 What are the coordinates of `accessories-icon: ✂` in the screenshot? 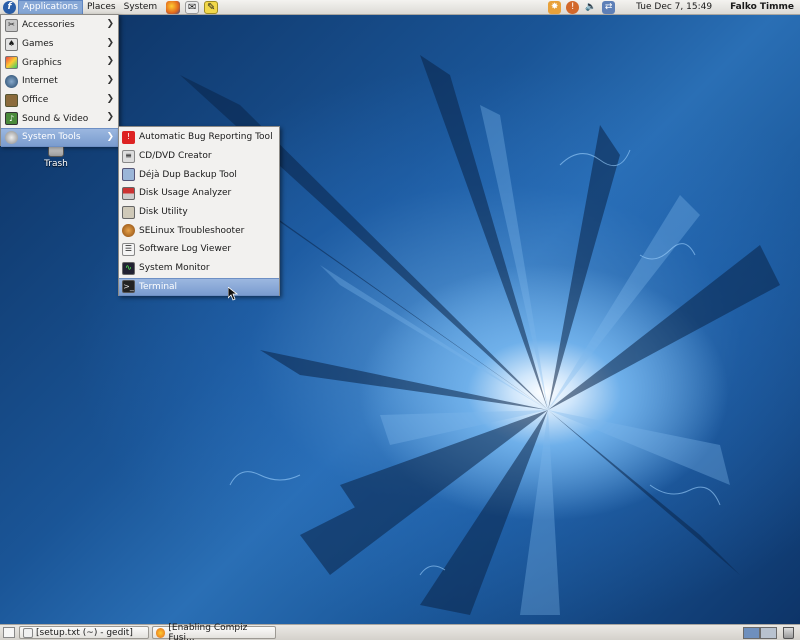 It's located at (11, 25).